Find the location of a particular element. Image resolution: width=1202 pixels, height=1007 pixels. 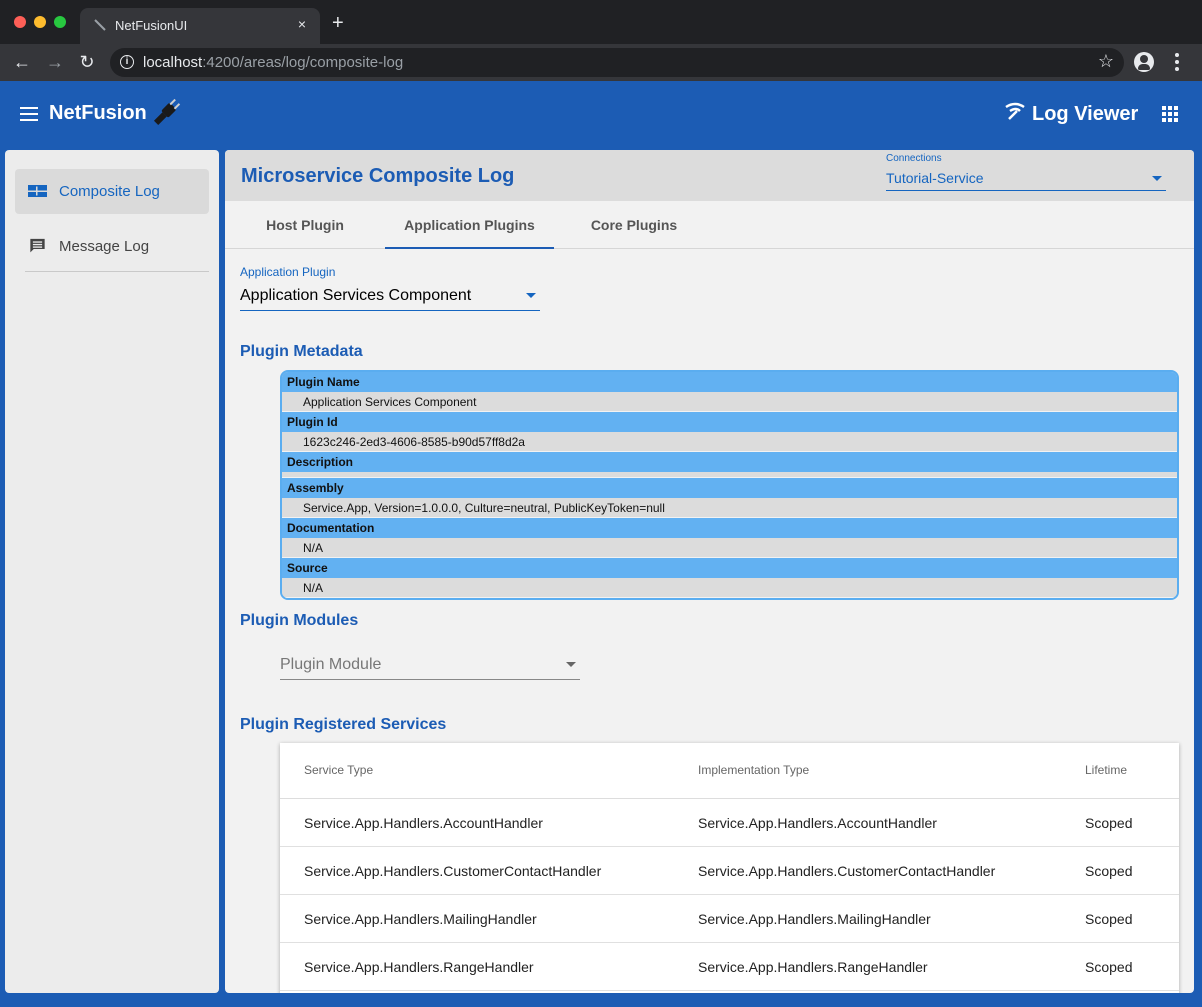

connections-label: Connections is located at coordinates (914, 158).